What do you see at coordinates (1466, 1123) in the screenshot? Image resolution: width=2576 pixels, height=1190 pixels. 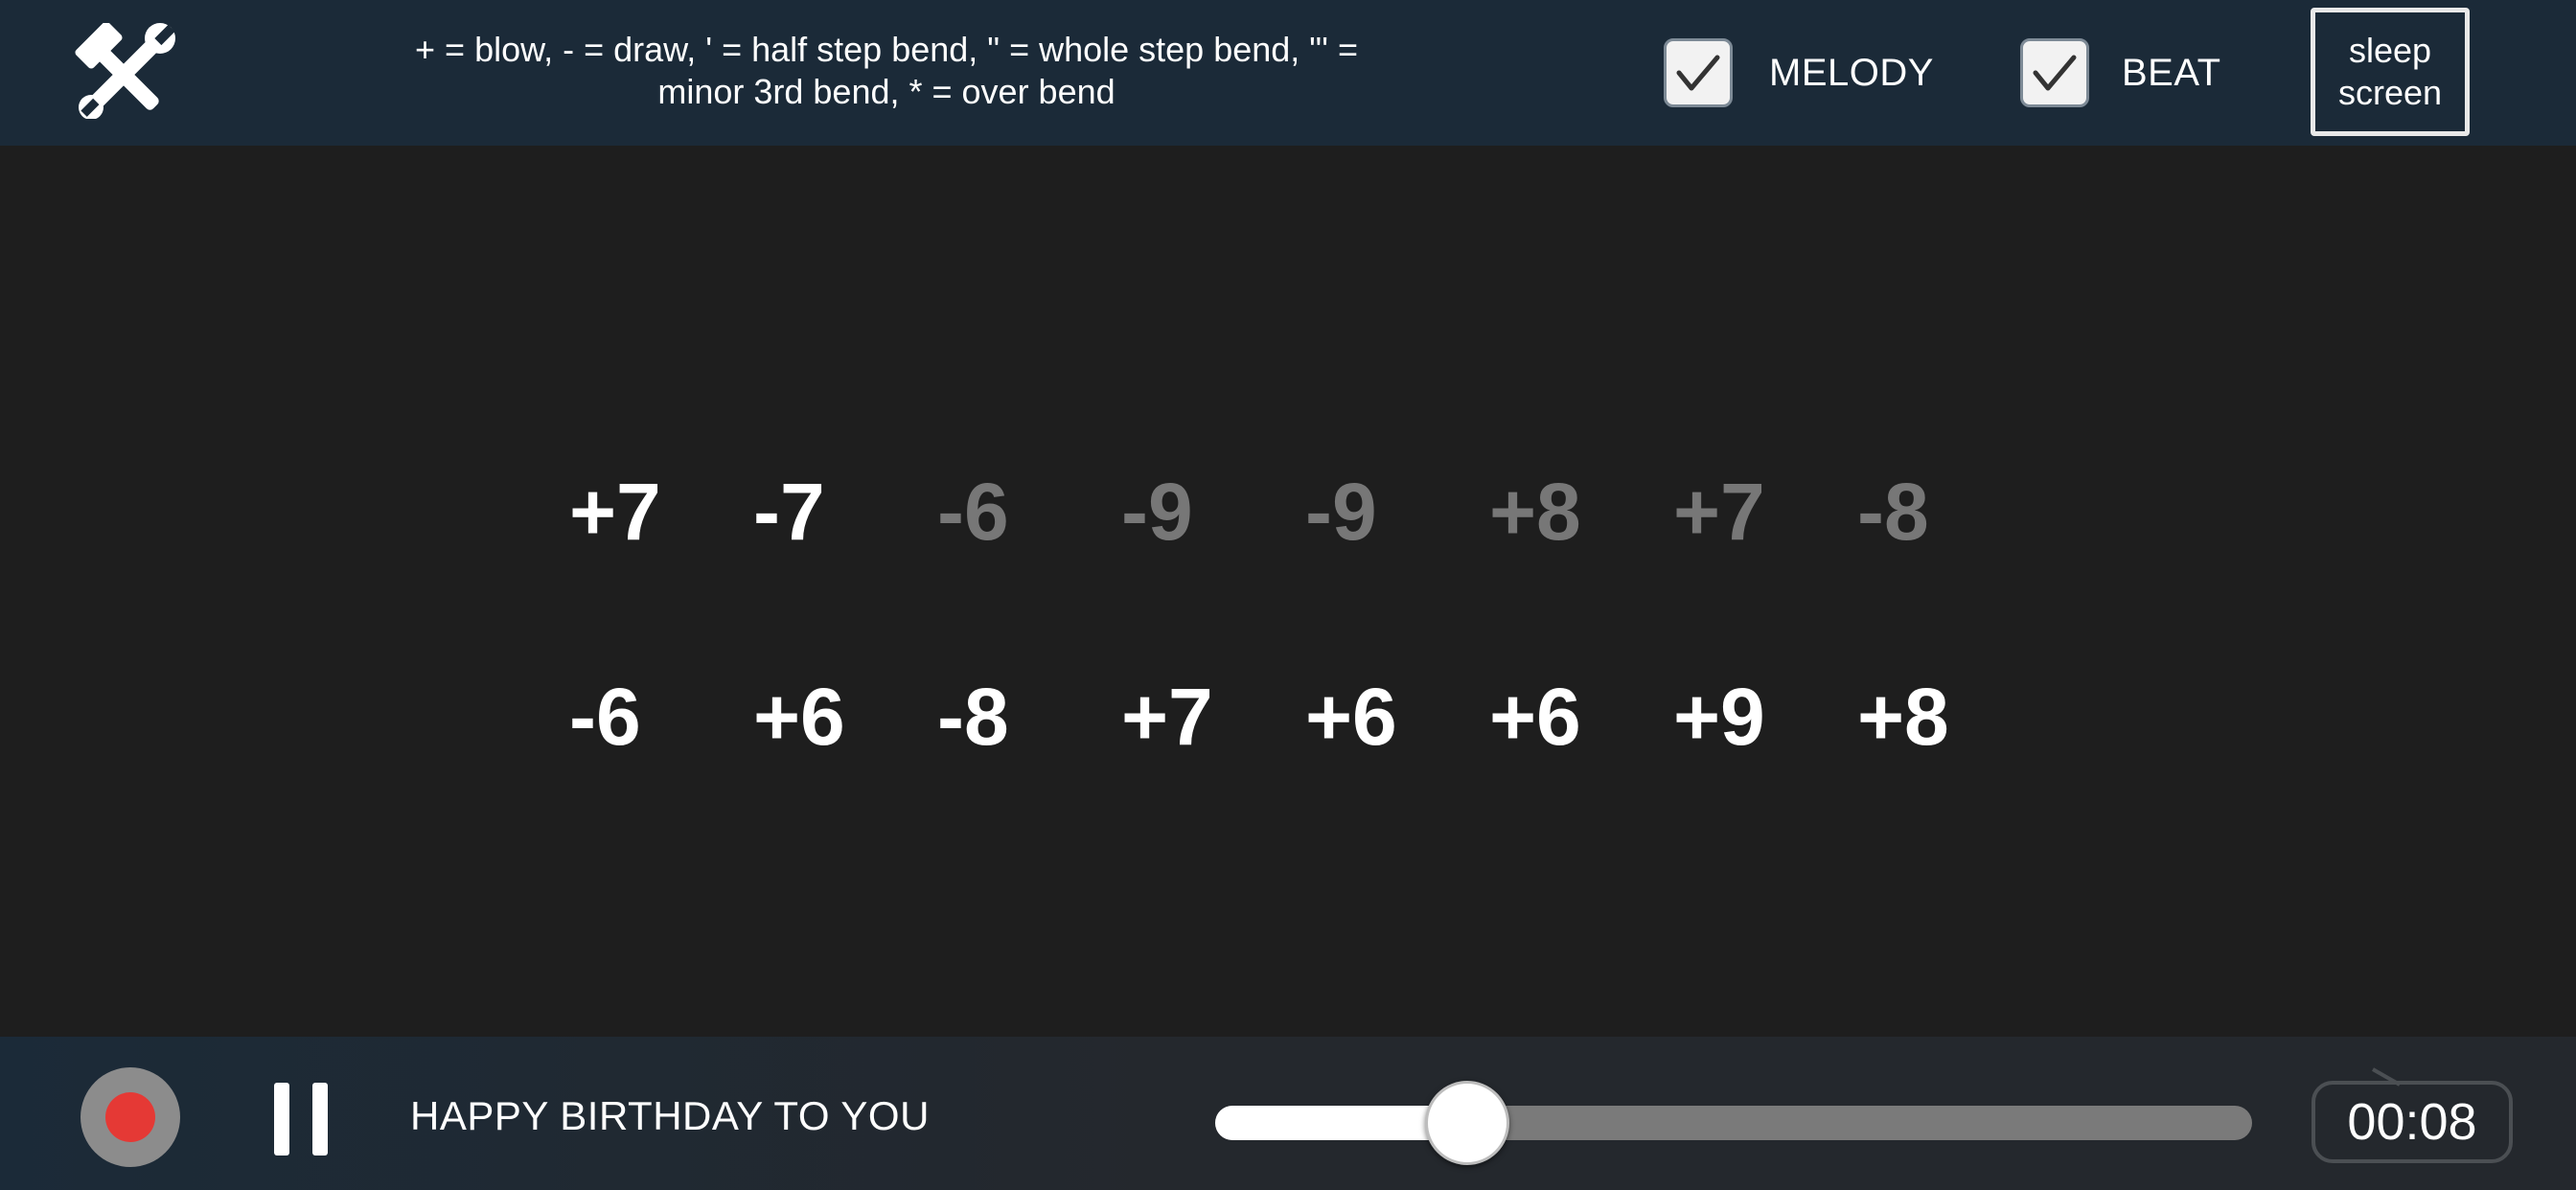 I see `slider-thumb` at bounding box center [1466, 1123].